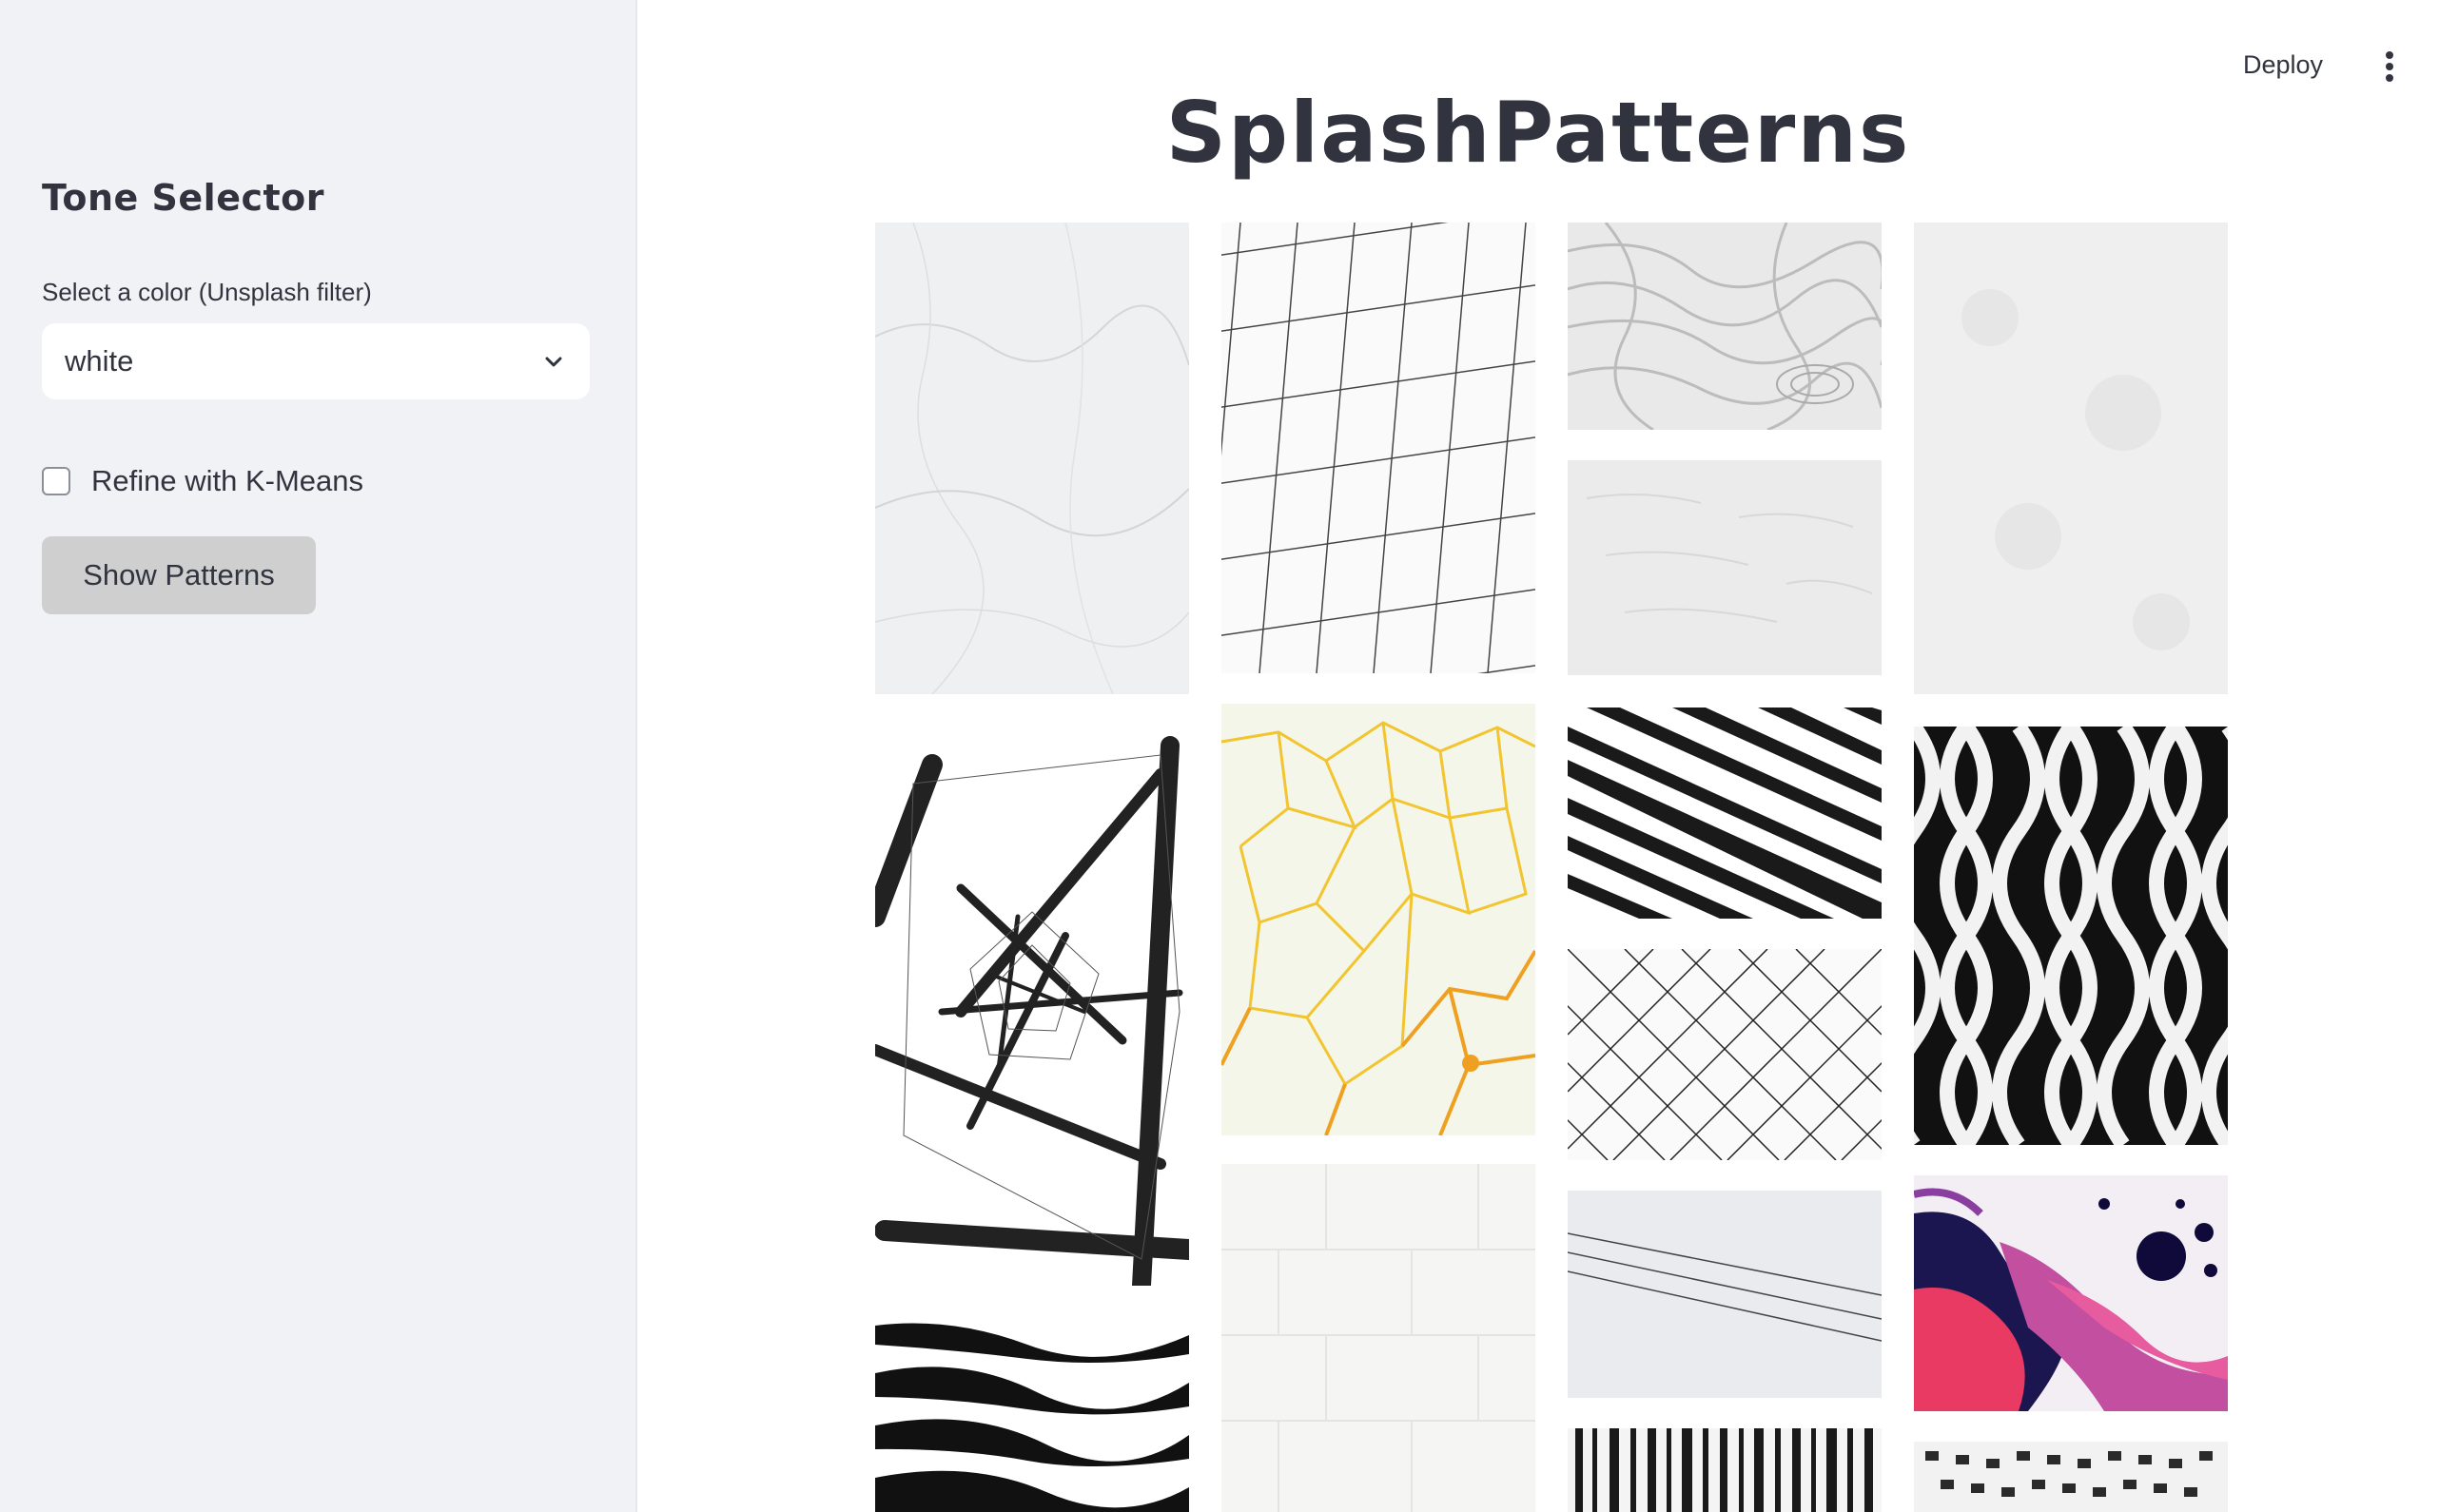 This screenshot has height=1512, width=2439. What do you see at coordinates (1725, 1470) in the screenshot?
I see `pattern-image-vertical-poles` at bounding box center [1725, 1470].